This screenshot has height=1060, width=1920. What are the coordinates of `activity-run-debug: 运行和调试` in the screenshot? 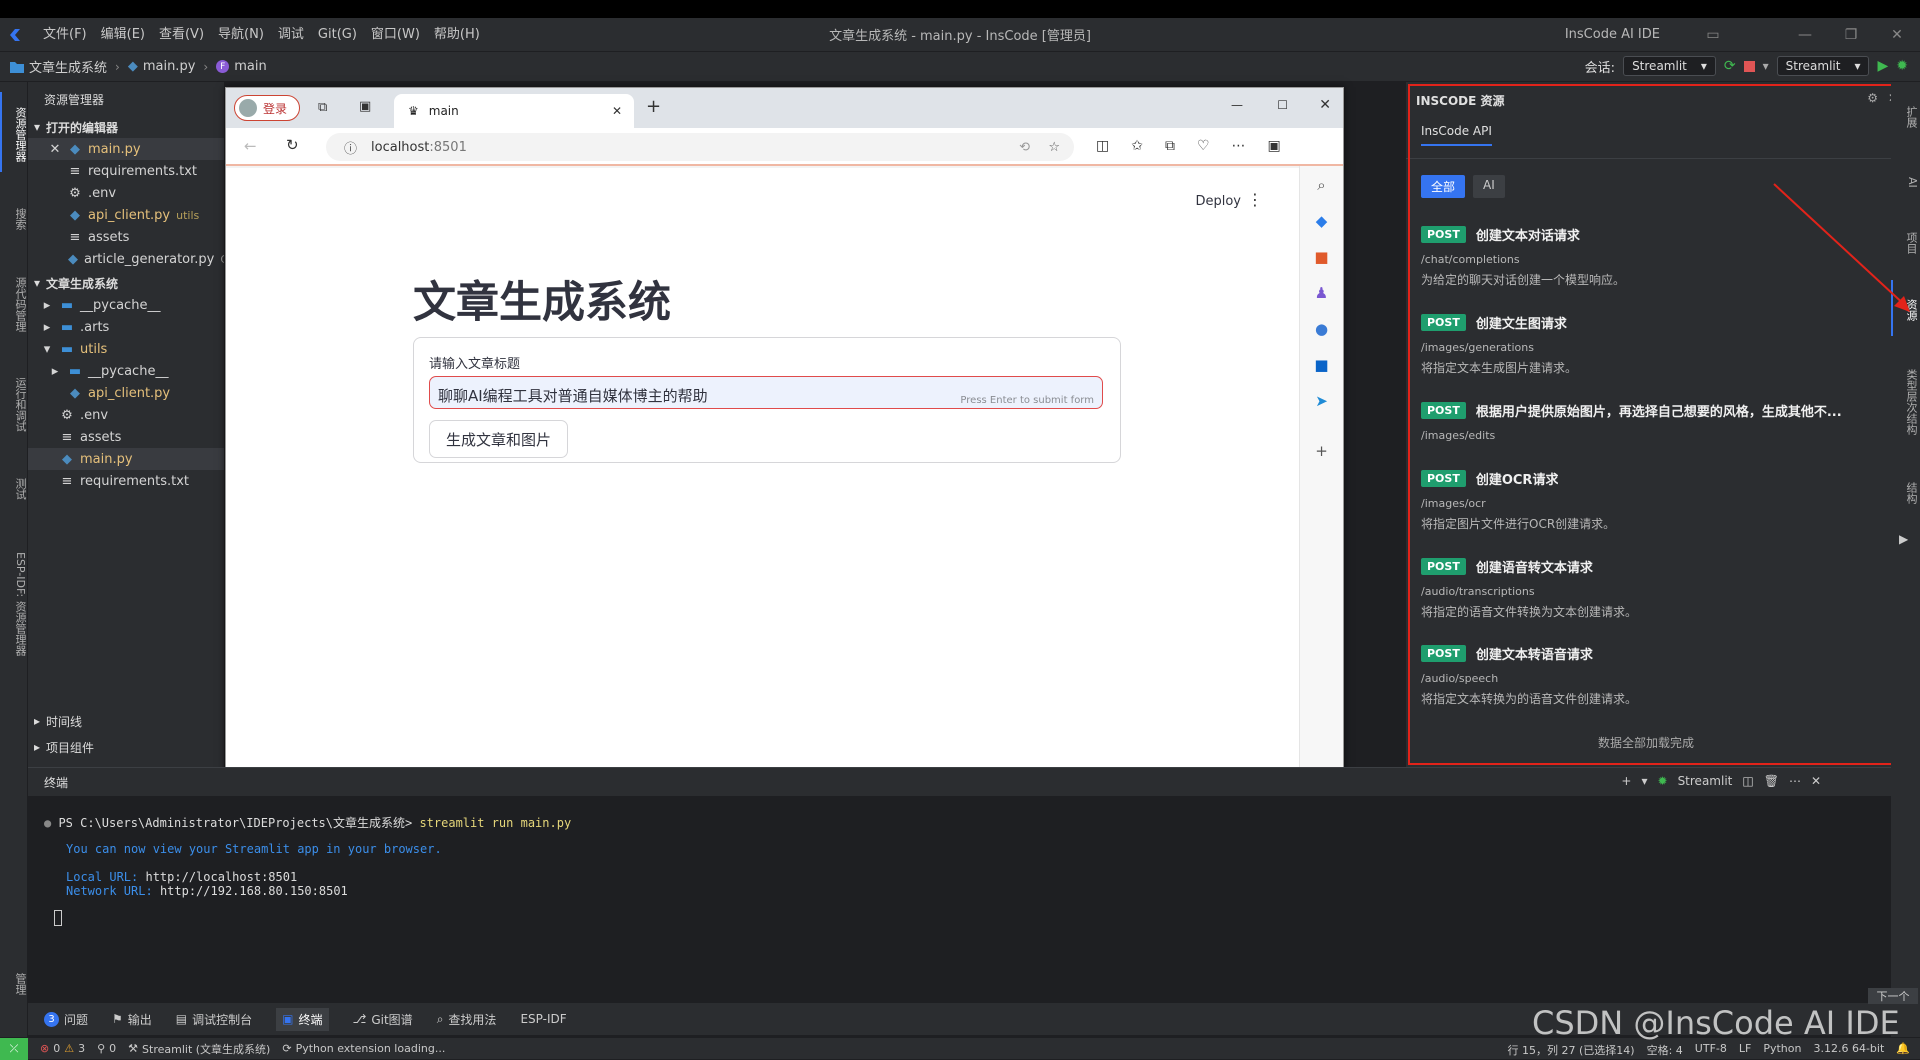 It's located at (14, 402).